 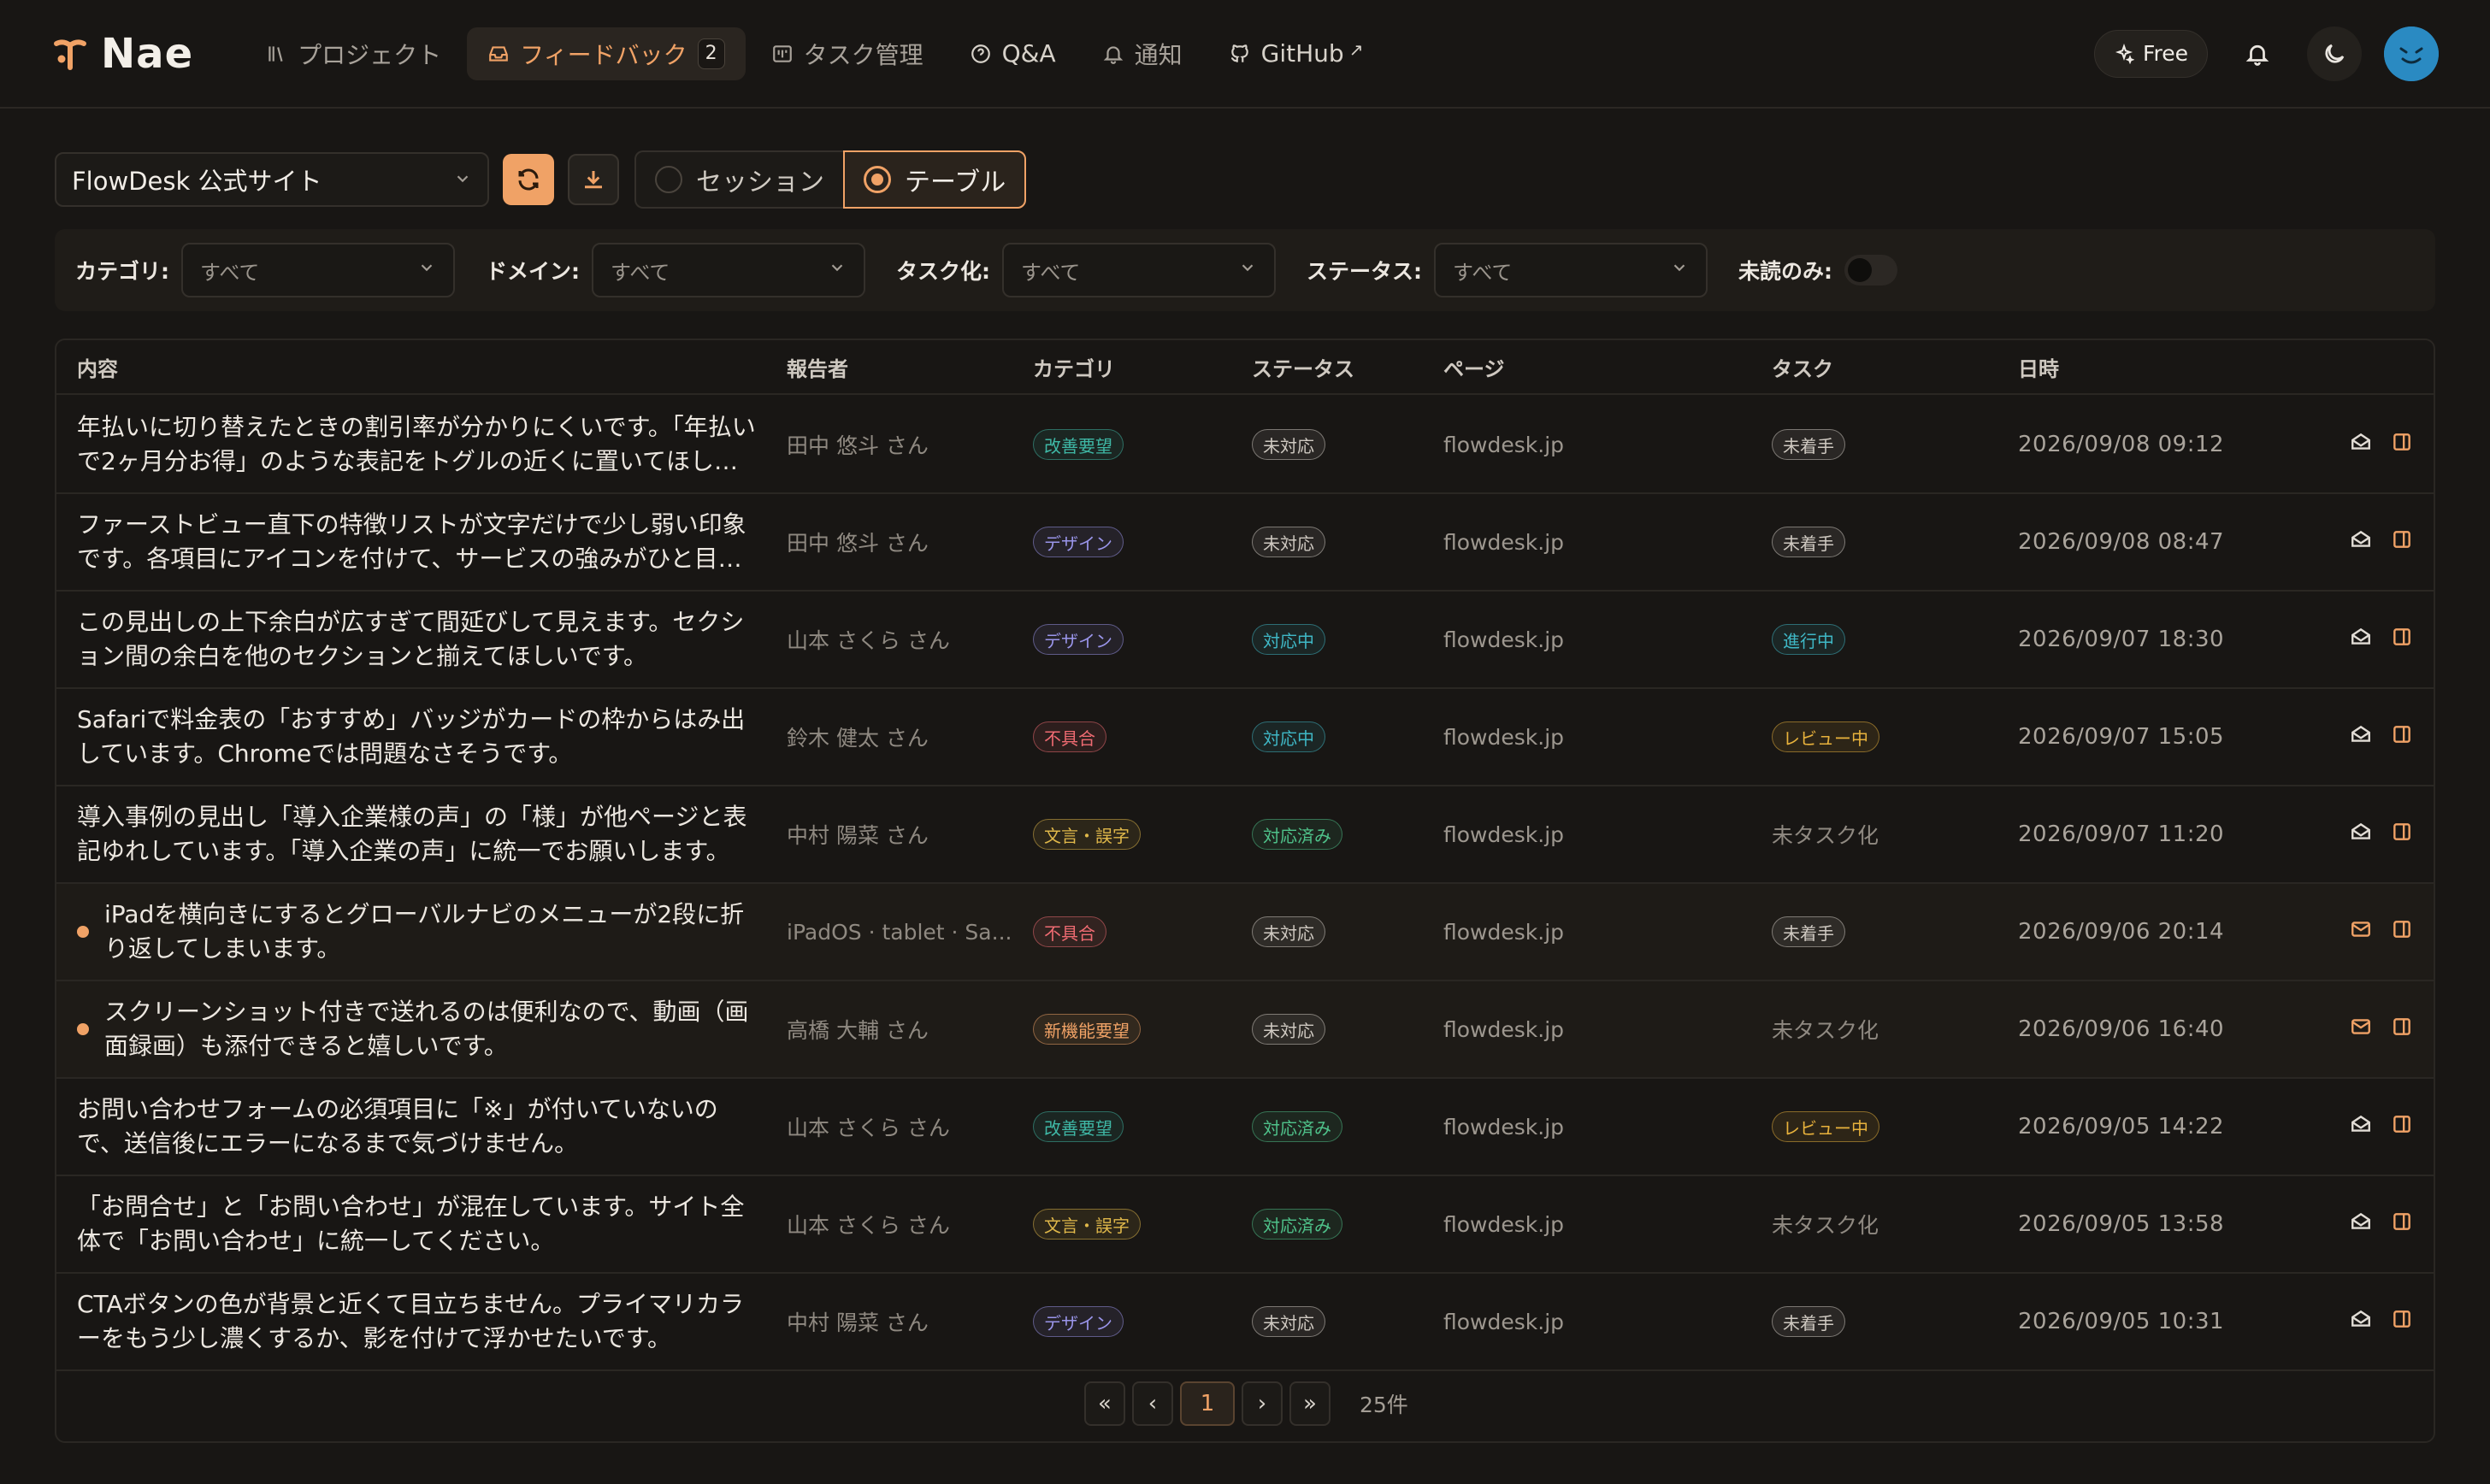 I want to click on status-cell: 未対応, so click(x=1288, y=1029).